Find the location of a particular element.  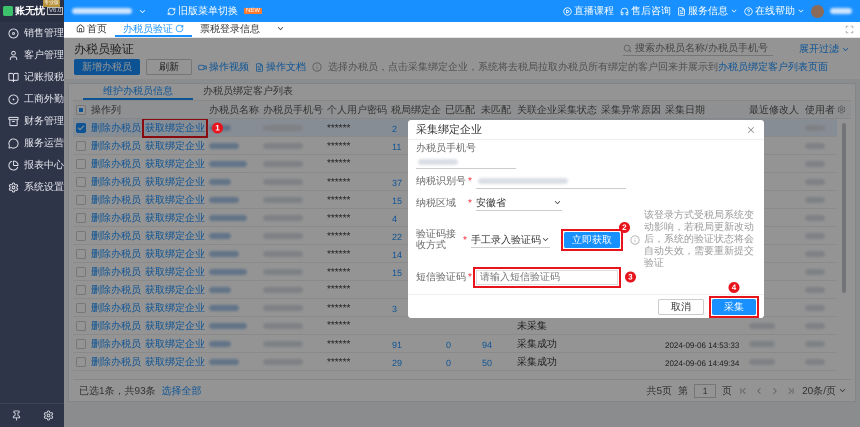

info-text: 选择办税员，点击采集绑定企业，系统将去税局拉取办税员所有绑定的客户回来并展示到办税员绑定客户列表页面 is located at coordinates (578, 67).